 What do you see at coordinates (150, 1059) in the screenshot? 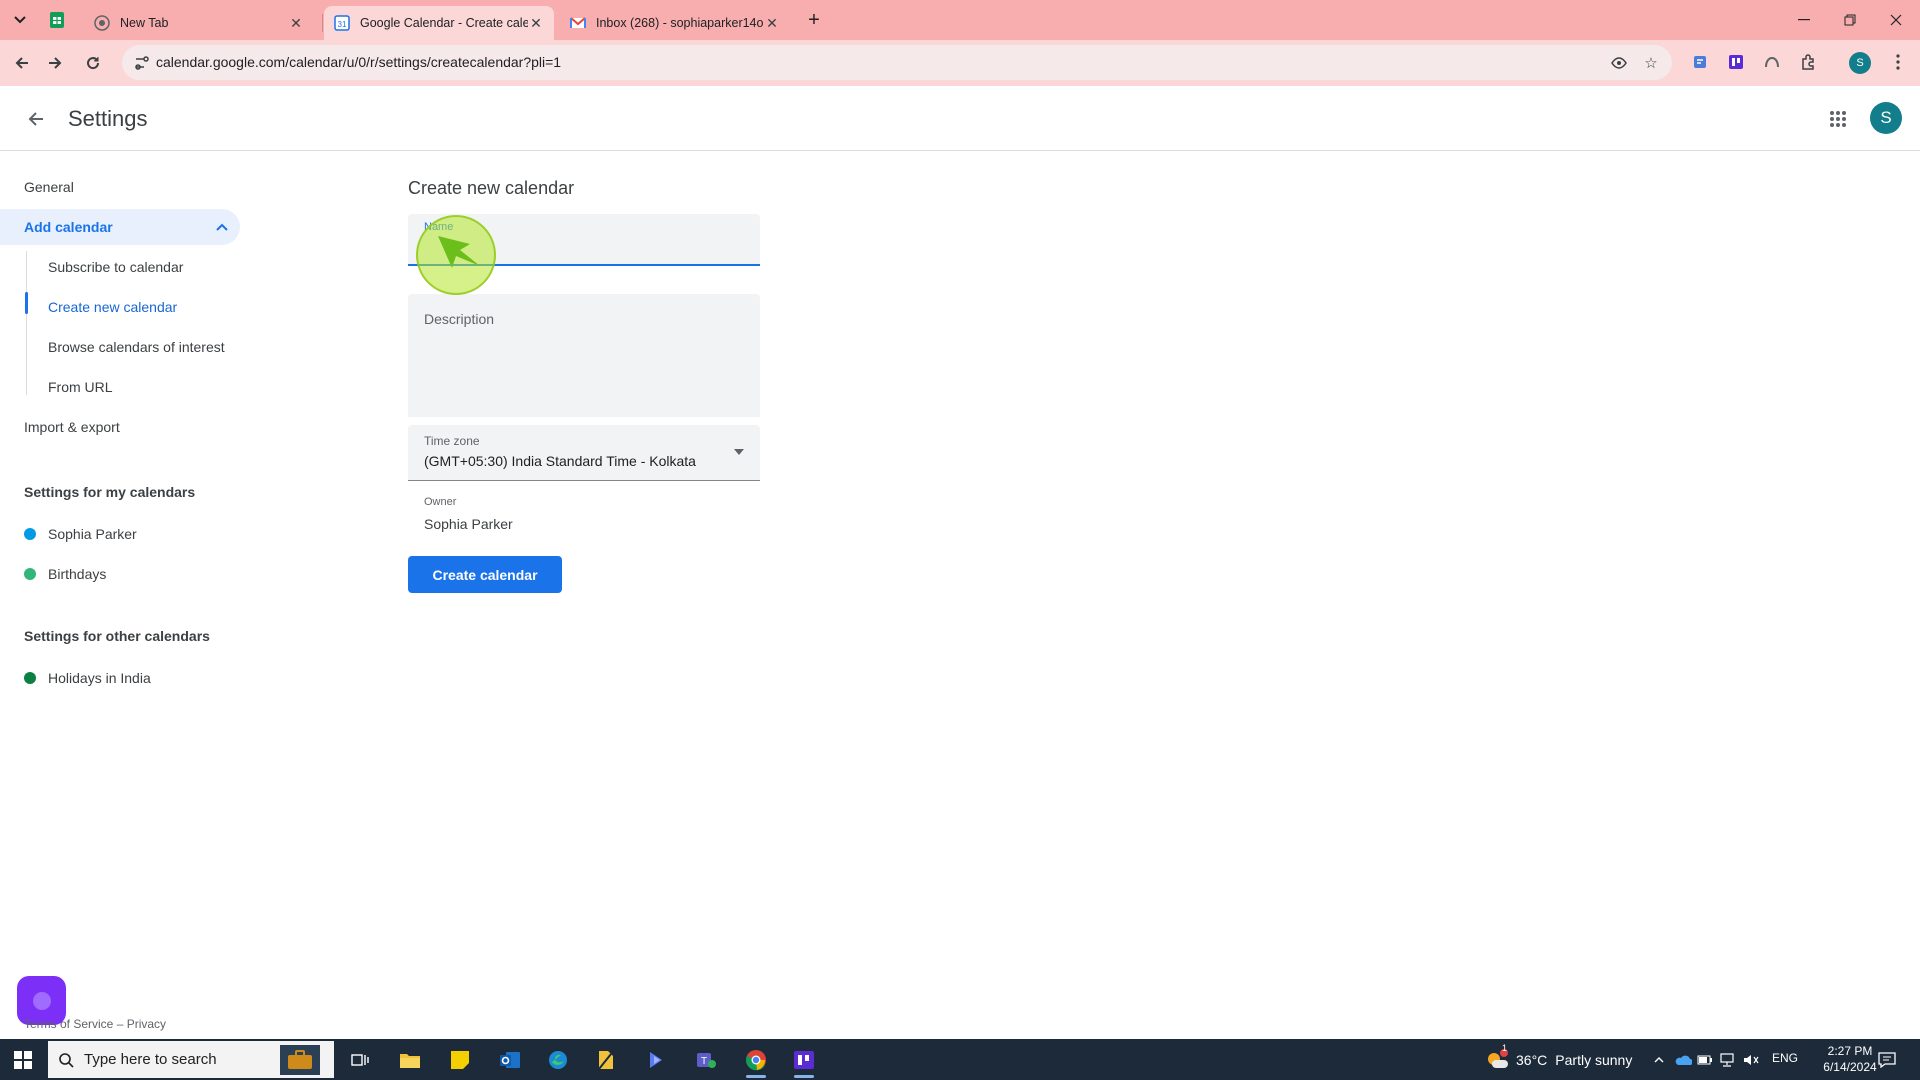
I see `search-placeholder: Type here to search` at bounding box center [150, 1059].